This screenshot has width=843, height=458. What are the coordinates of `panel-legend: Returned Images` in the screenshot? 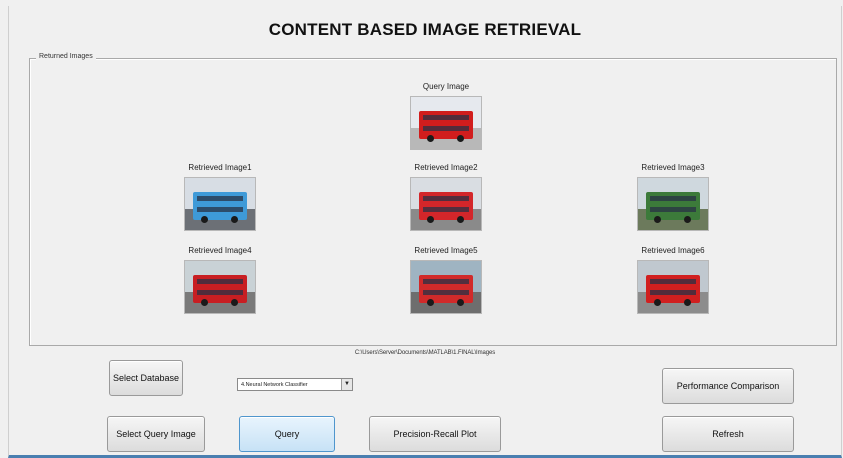 It's located at (66, 56).